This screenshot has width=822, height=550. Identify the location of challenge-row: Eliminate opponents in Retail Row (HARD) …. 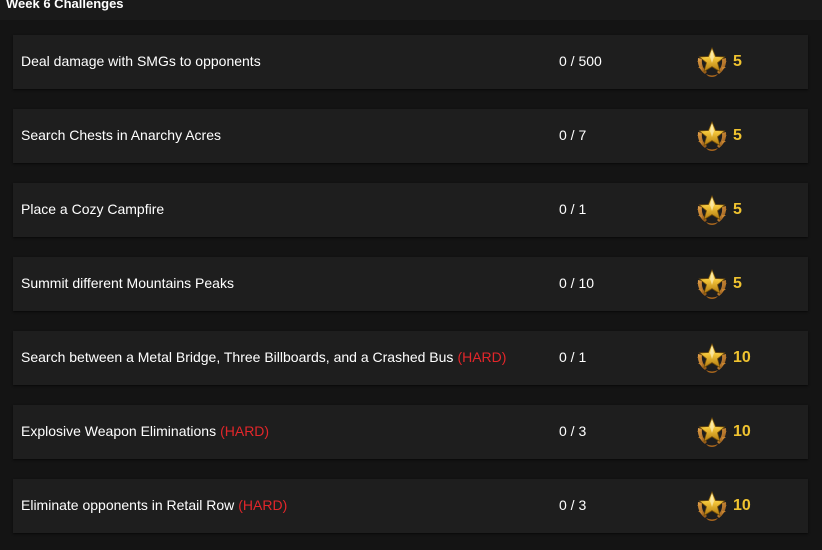
(410, 506).